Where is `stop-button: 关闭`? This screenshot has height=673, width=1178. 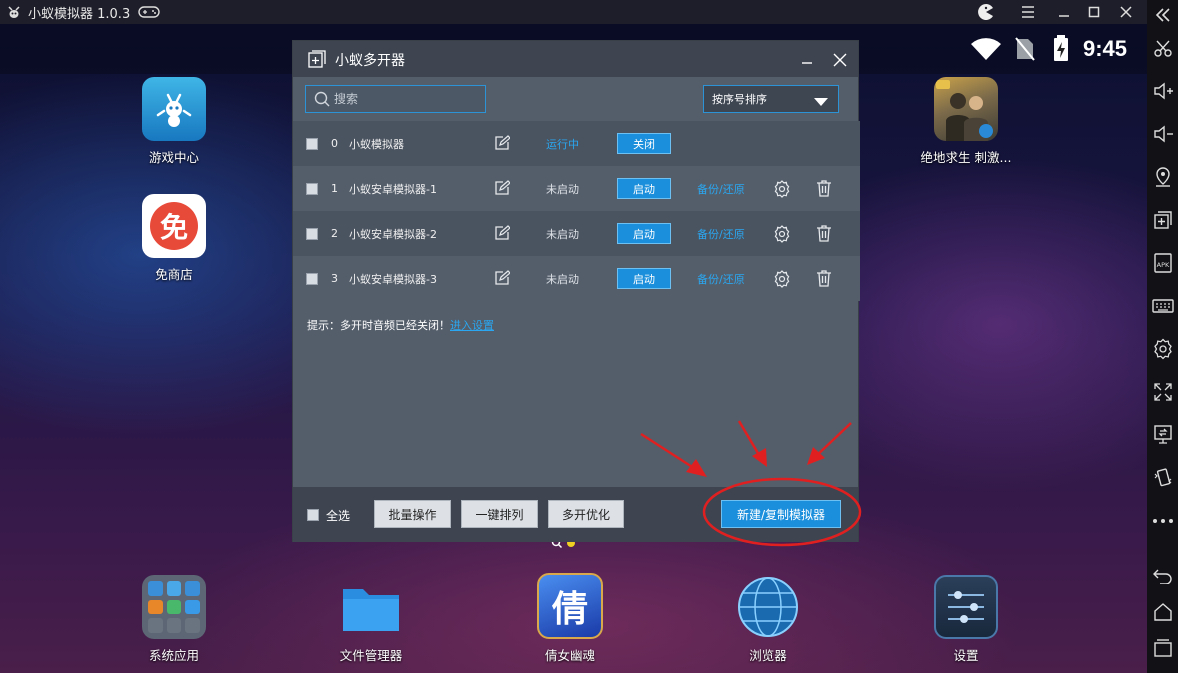
stop-button: 关闭 is located at coordinates (644, 143).